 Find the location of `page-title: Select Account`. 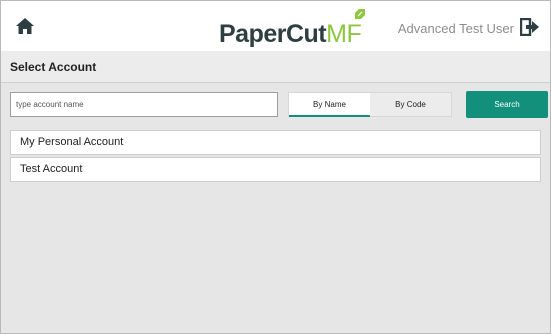

page-title: Select Account is located at coordinates (53, 67).